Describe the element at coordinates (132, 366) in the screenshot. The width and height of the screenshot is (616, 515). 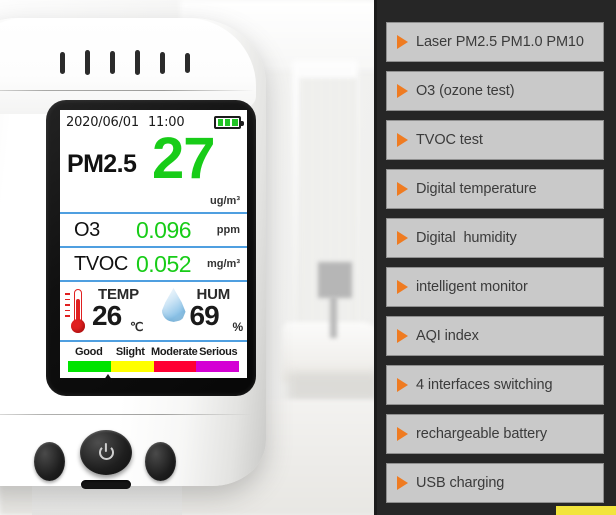
I see `scale-segment-slight` at that location.